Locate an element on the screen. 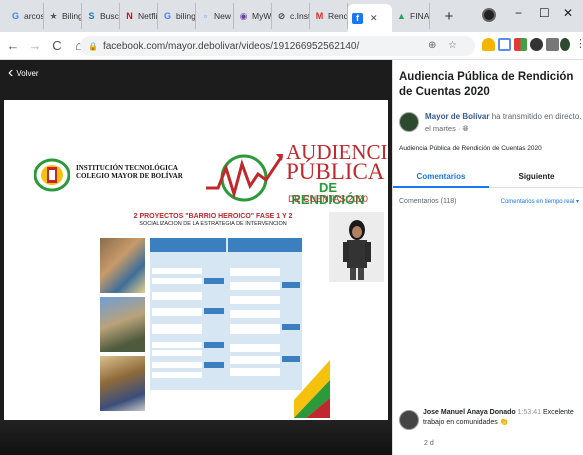  back-arrow-icon: ← is located at coordinates (13, 45).